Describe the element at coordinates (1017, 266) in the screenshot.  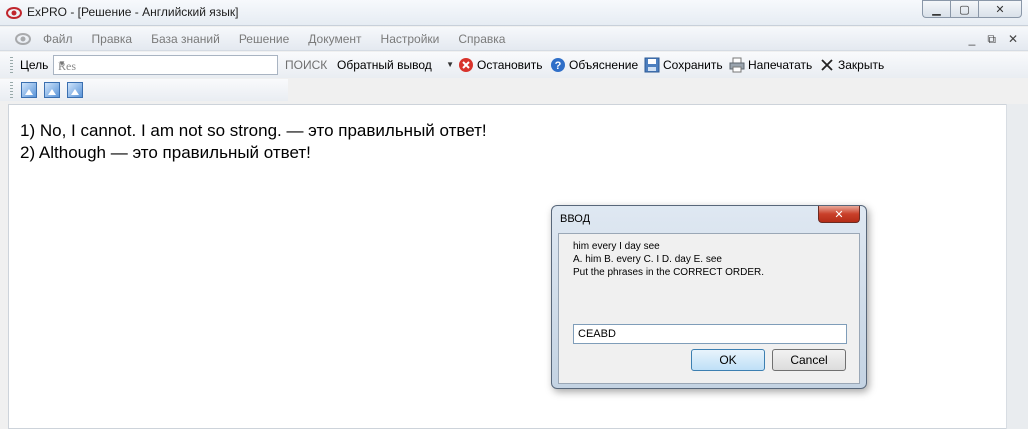
I see `vertical-scrollbar` at that location.